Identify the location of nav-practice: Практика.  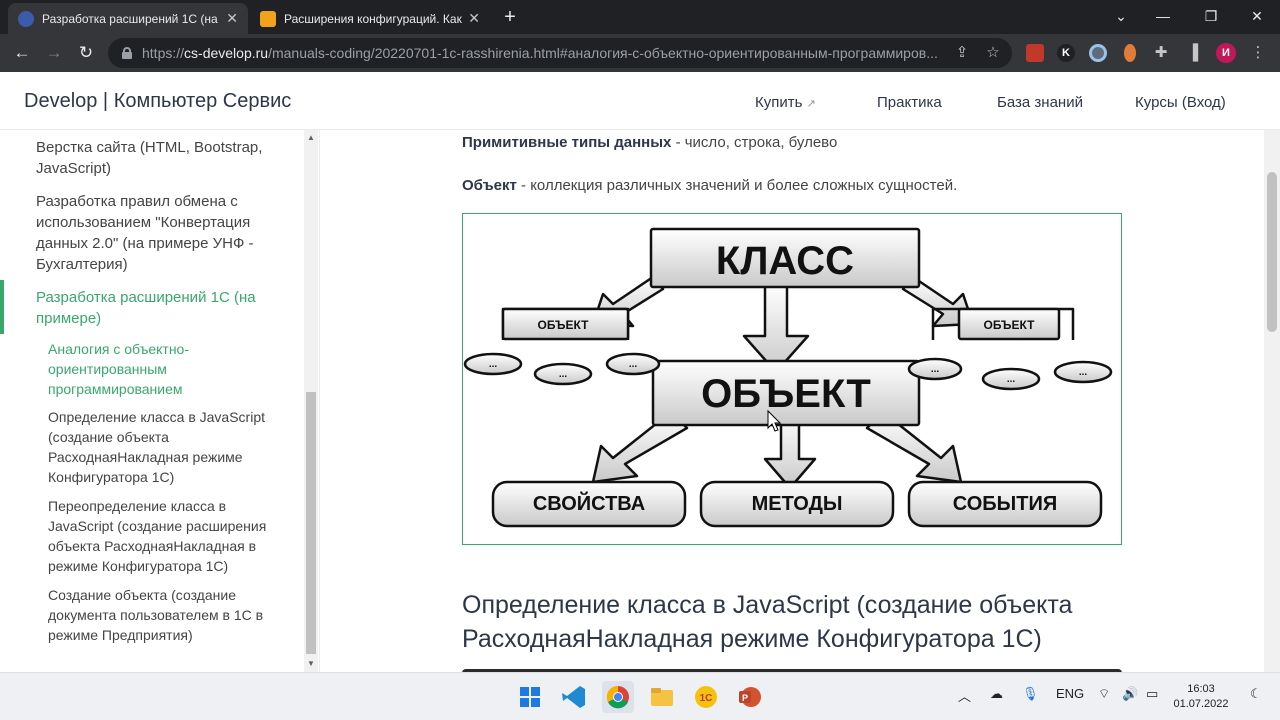
(909, 102).